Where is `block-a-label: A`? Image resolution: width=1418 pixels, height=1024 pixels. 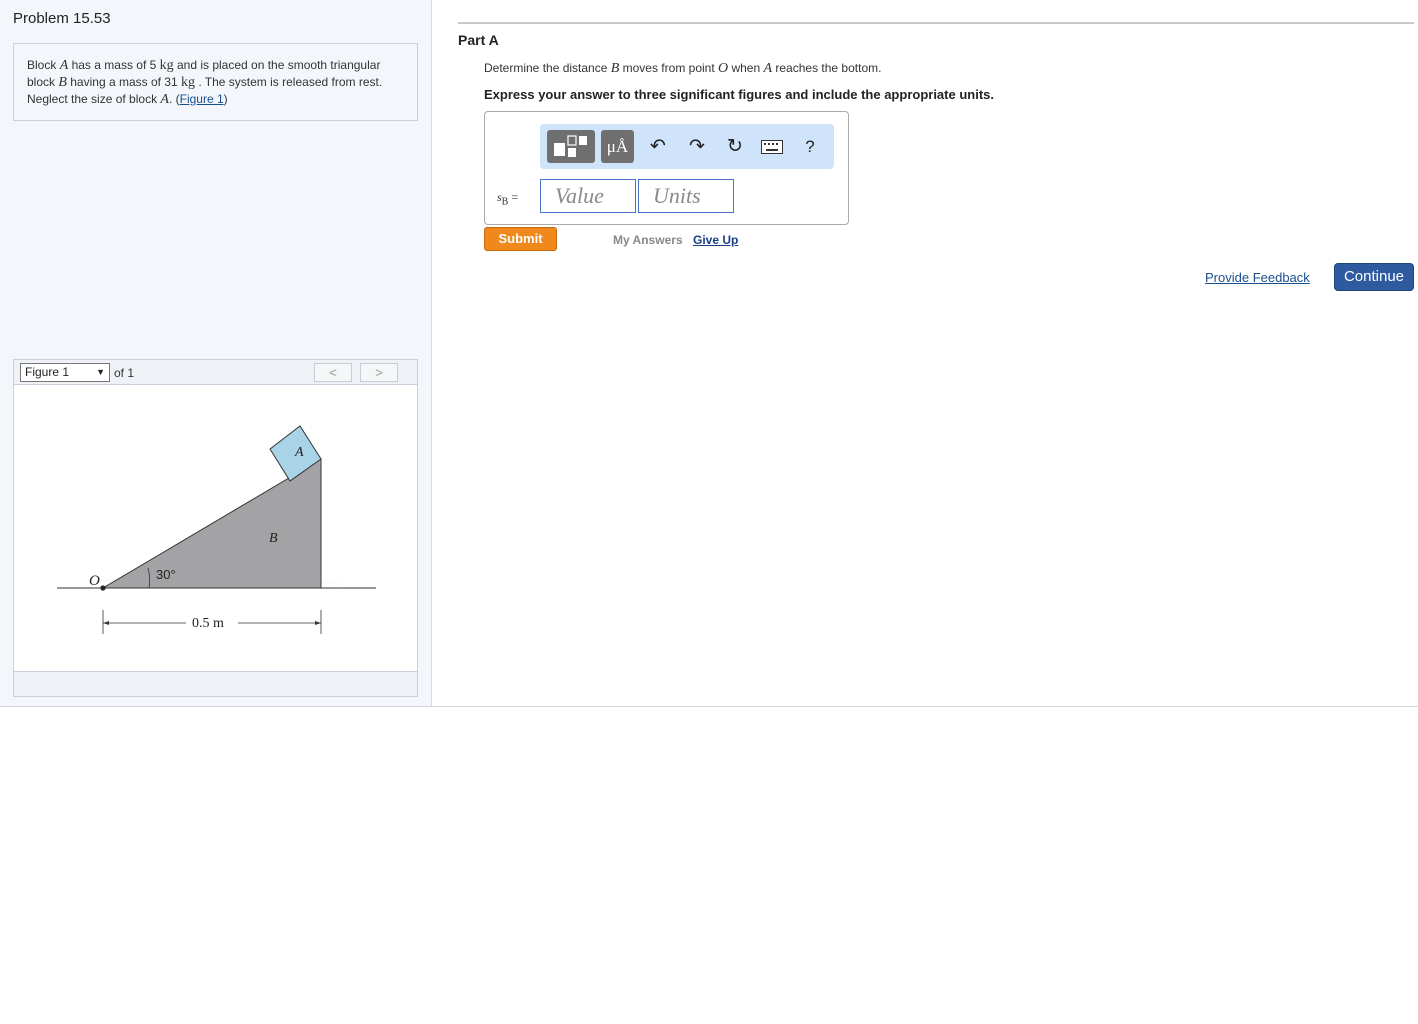
block-a-label: A is located at coordinates (299, 452).